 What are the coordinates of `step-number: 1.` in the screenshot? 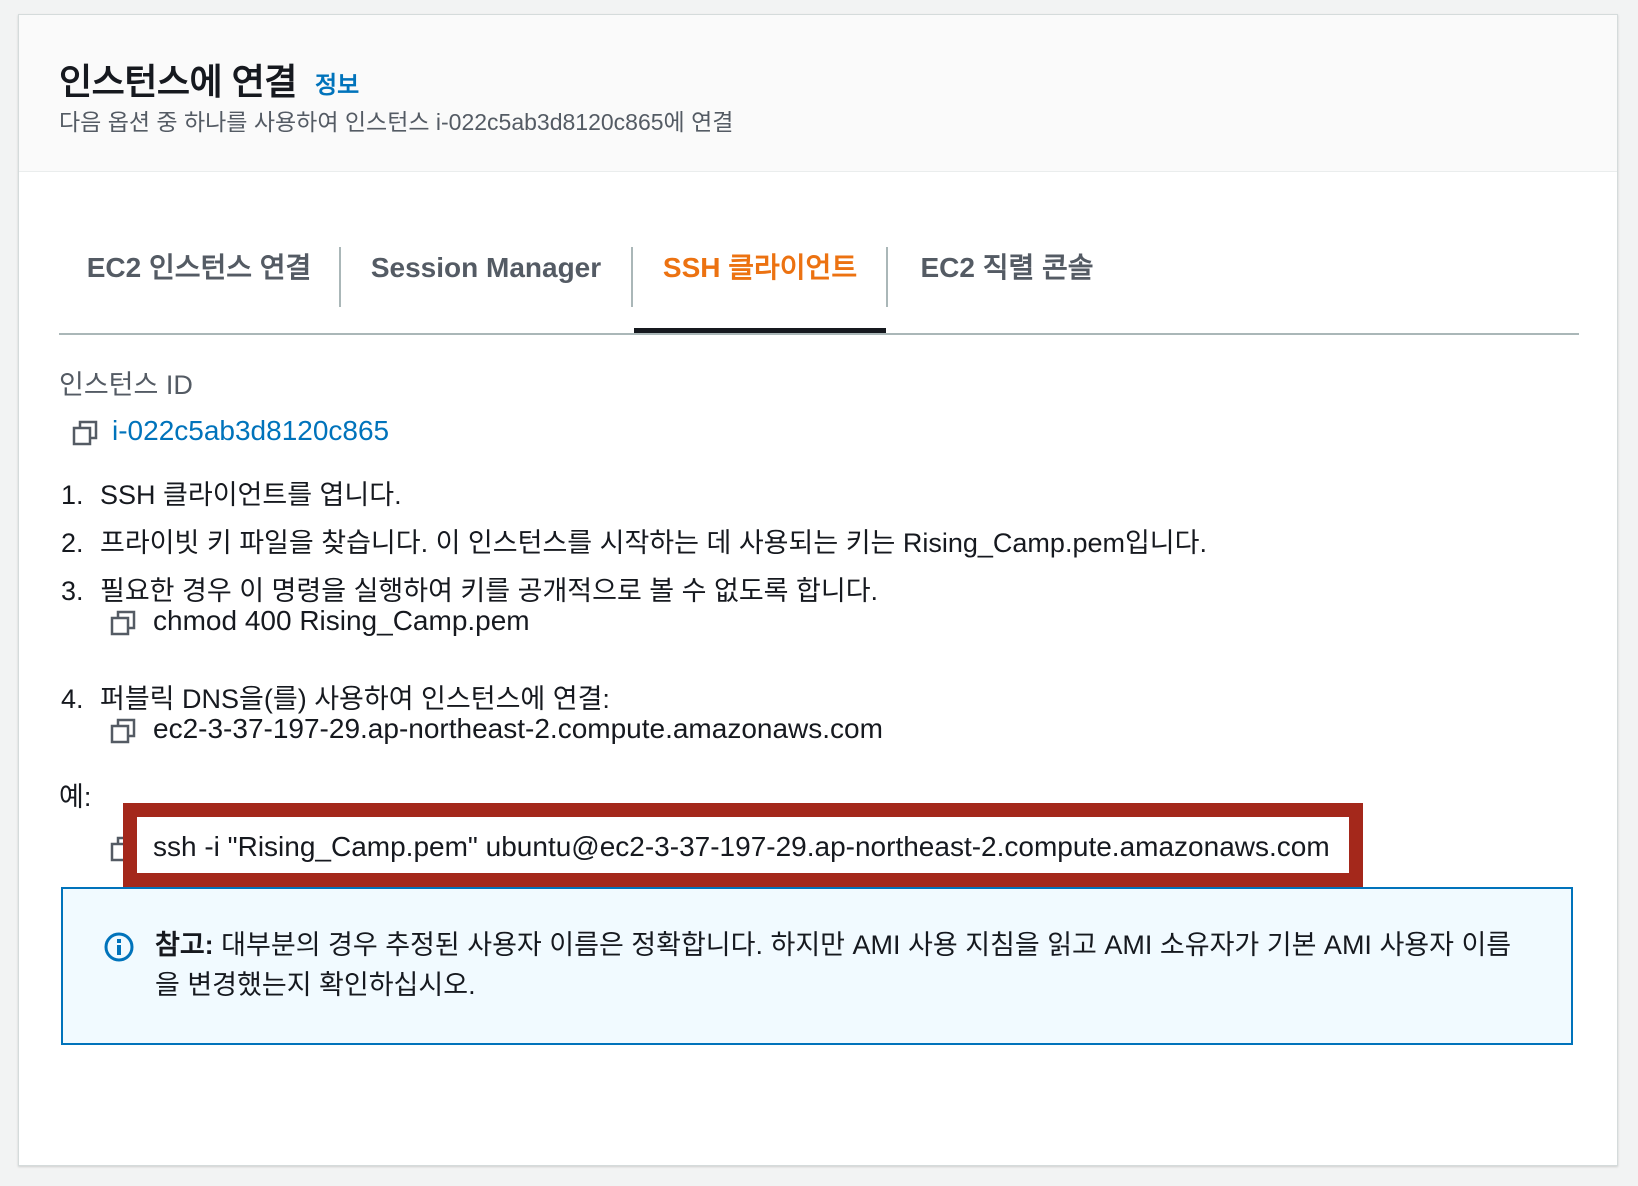 It's located at (72, 495).